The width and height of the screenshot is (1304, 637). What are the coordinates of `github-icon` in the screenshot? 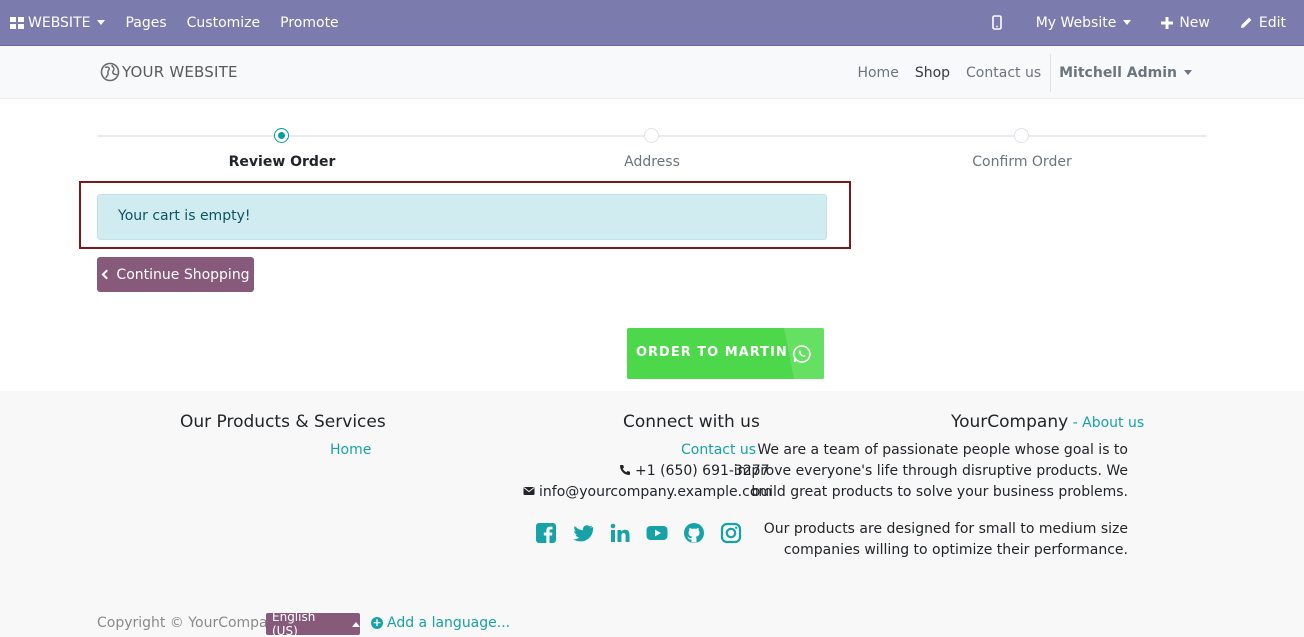 It's located at (694, 533).